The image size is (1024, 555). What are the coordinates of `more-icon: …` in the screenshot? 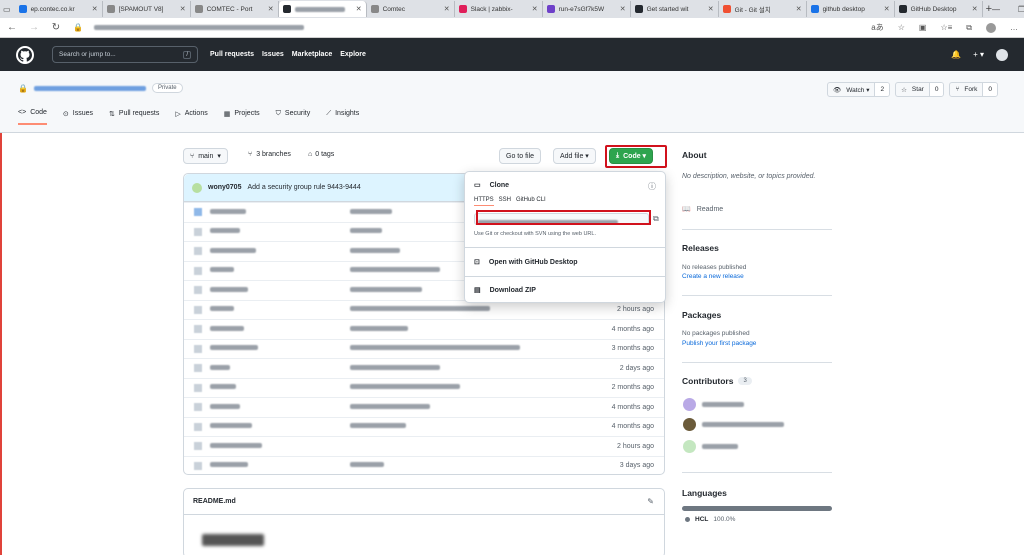 It's located at (1014, 27).